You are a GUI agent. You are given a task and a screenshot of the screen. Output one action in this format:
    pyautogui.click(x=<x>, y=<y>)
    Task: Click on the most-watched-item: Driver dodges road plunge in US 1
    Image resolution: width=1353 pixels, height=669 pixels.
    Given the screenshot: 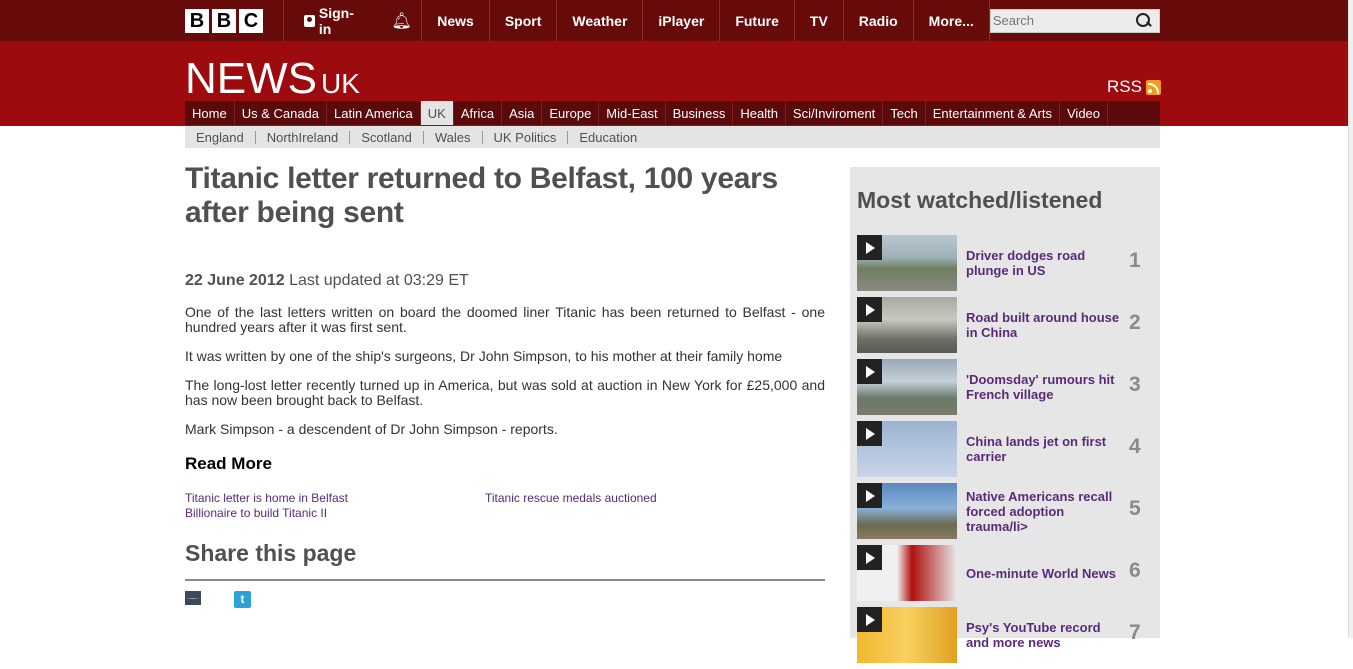 What is the action you would take?
    pyautogui.click(x=1005, y=266)
    